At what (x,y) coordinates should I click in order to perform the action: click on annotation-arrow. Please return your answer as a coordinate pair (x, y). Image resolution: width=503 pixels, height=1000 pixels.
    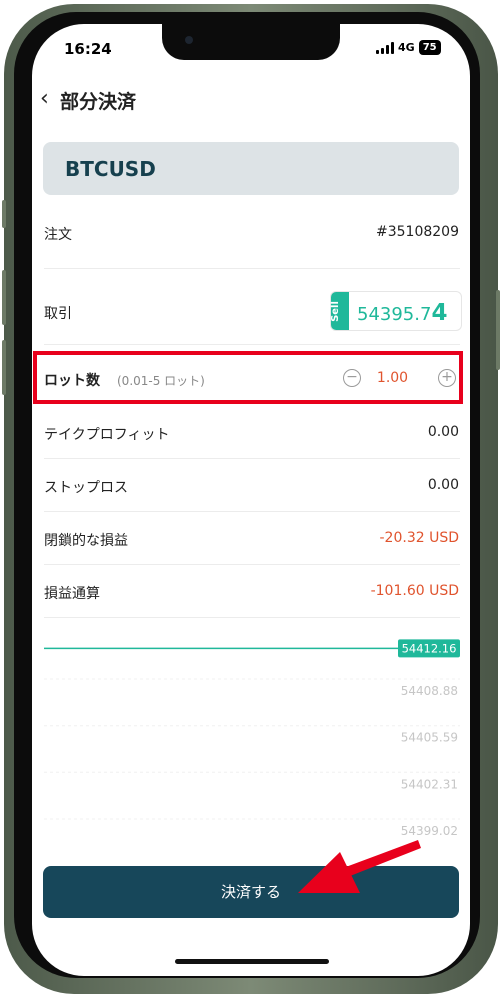
    Looking at the image, I should click on (359, 866).